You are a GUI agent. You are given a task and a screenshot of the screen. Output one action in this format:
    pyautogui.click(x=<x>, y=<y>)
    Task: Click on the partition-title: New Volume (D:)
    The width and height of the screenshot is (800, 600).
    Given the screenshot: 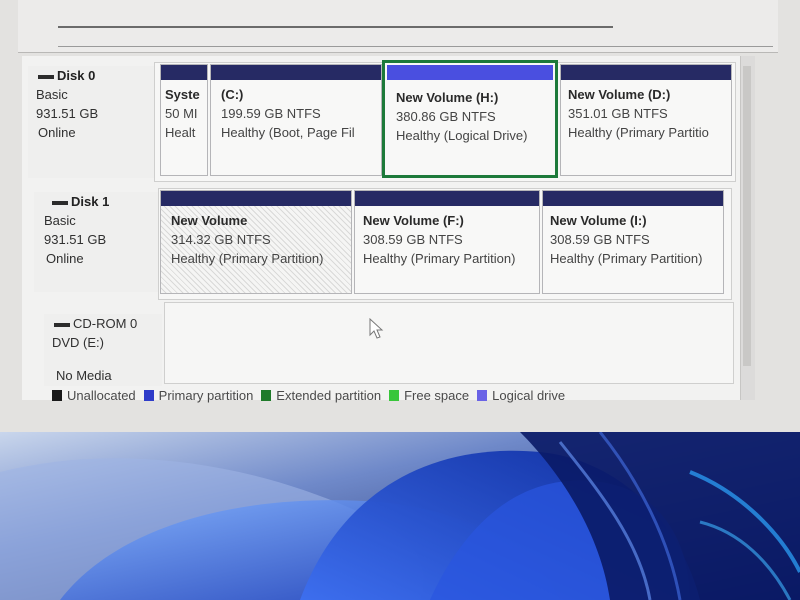 What is the action you would take?
    pyautogui.click(x=619, y=94)
    